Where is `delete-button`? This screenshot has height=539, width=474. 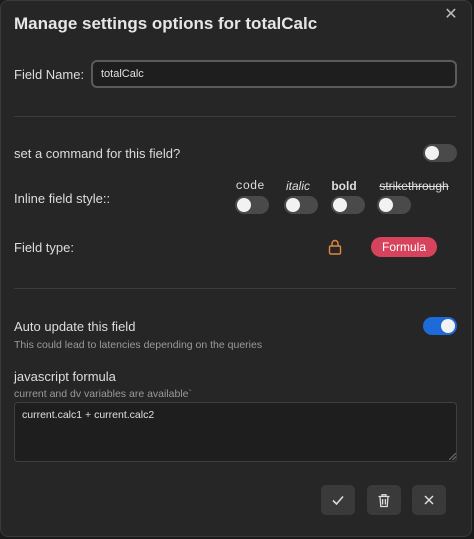
delete-button is located at coordinates (384, 500).